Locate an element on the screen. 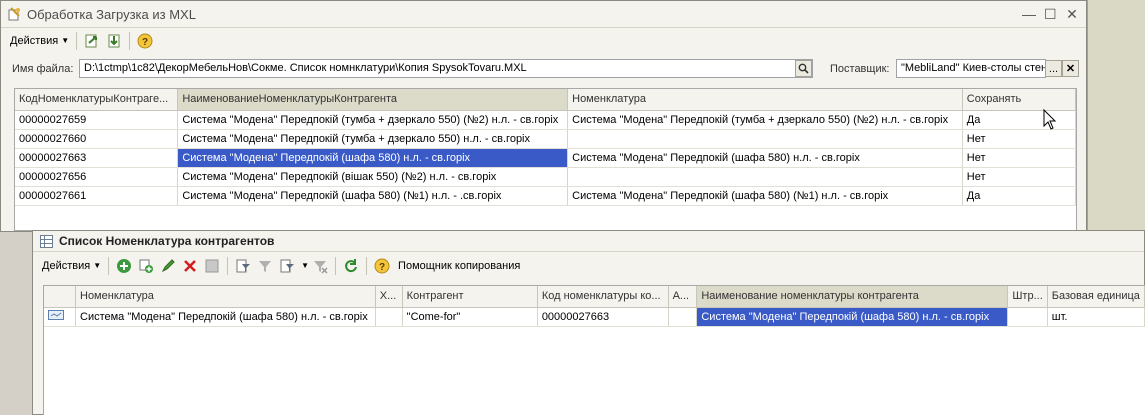  processing-icon is located at coordinates (14, 14).